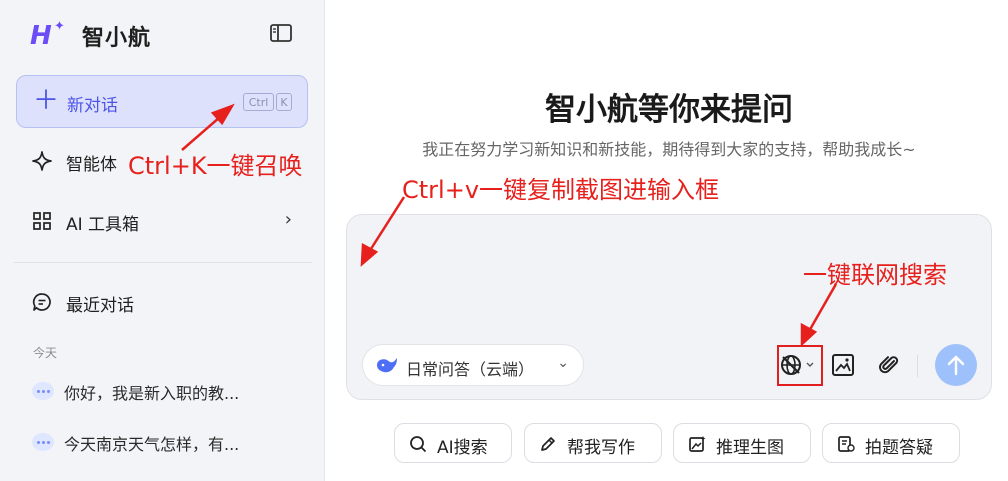 The height and width of the screenshot is (481, 1008). I want to click on logo-mark: H ✦, so click(55, 35).